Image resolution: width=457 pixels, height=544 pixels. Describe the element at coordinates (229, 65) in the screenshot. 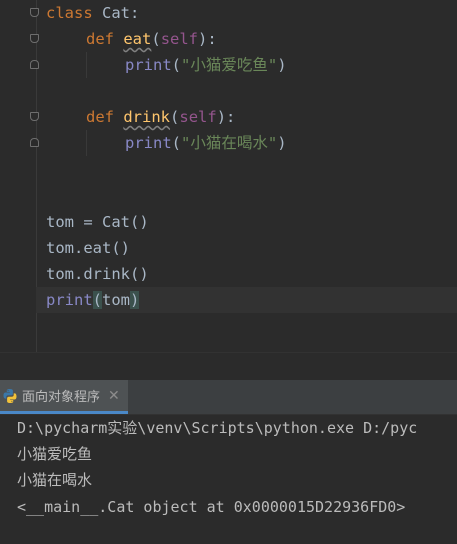

I see `string-literal: "小猫爱吃鱼"` at that location.